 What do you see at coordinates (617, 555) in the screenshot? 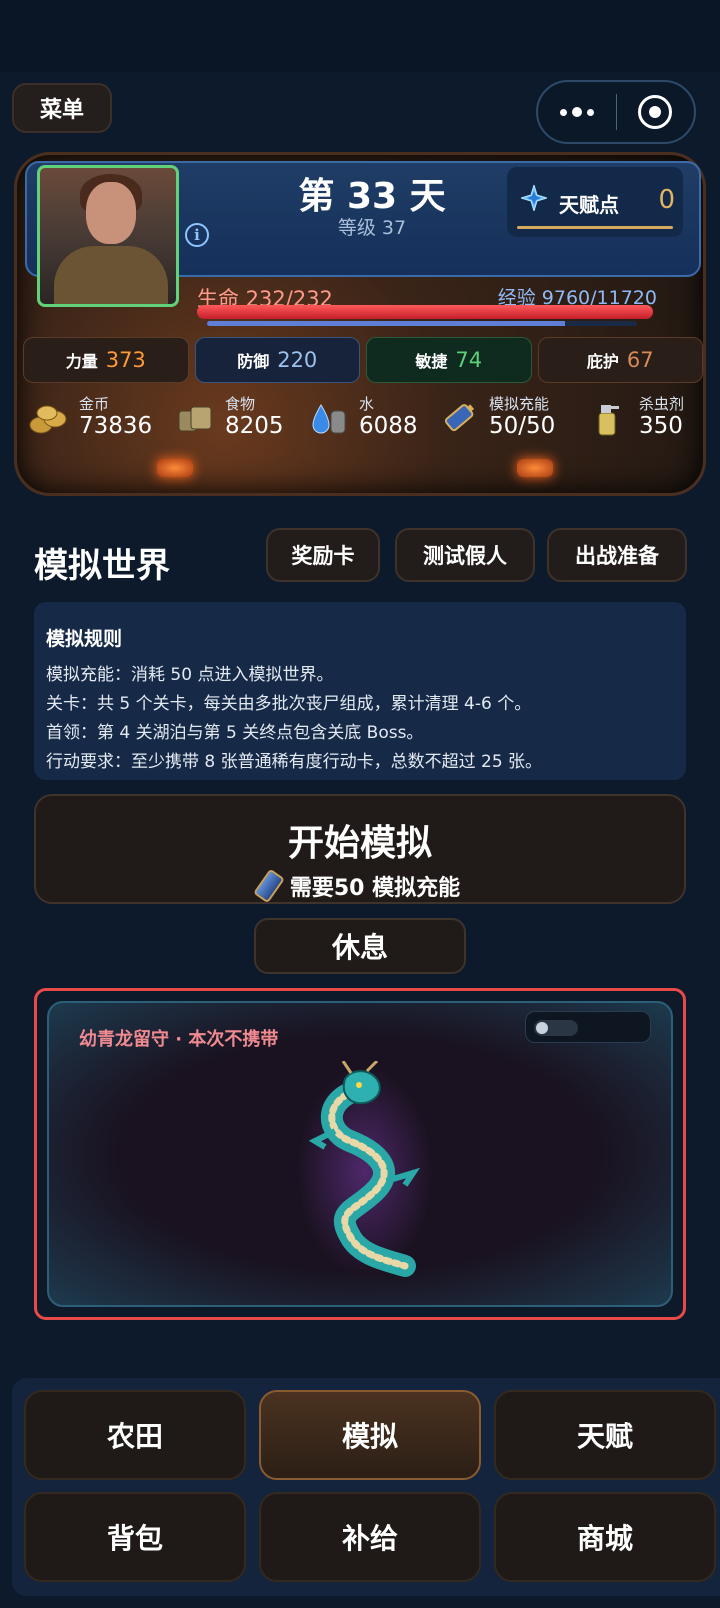
I see `battle-prep-button: 出战准备` at bounding box center [617, 555].